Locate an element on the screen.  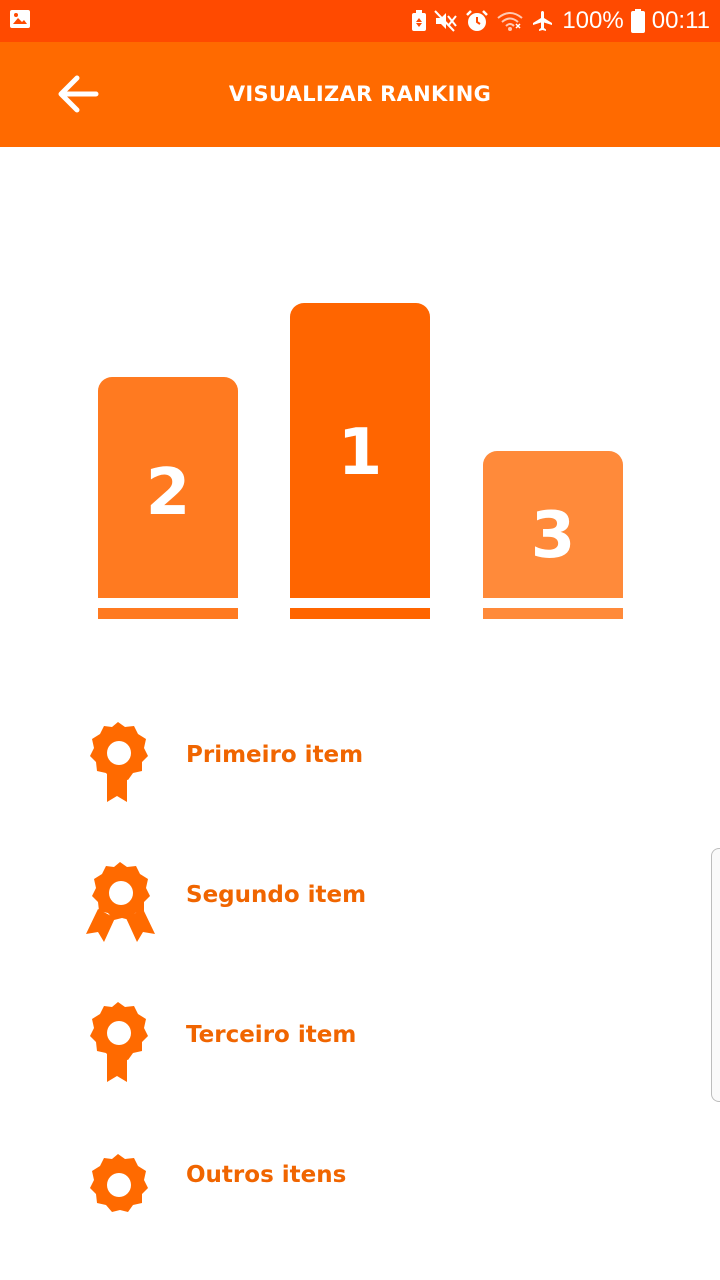
list-item-primeiro: Primeiro item is located at coordinates (360, 764).